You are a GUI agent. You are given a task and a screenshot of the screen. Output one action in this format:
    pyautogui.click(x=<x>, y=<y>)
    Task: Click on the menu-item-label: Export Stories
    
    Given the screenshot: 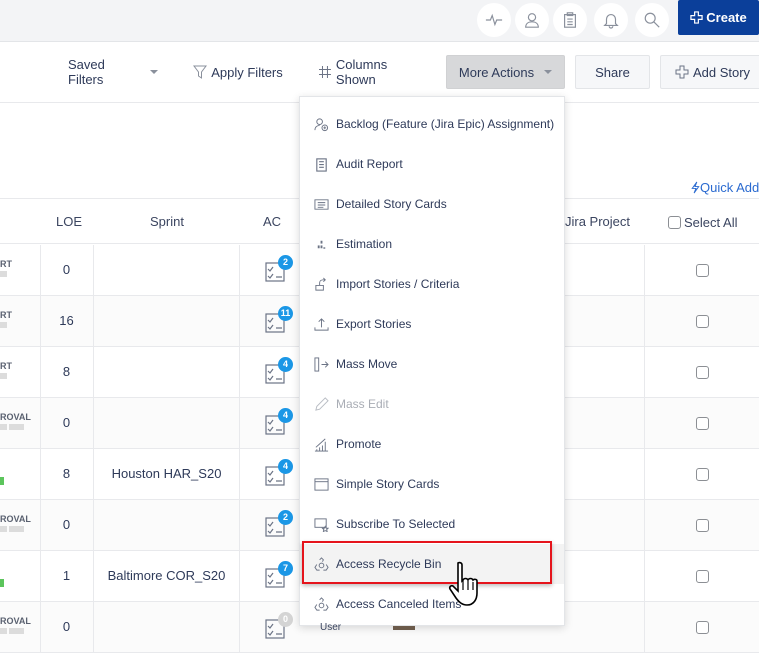 What is the action you would take?
    pyautogui.click(x=374, y=324)
    